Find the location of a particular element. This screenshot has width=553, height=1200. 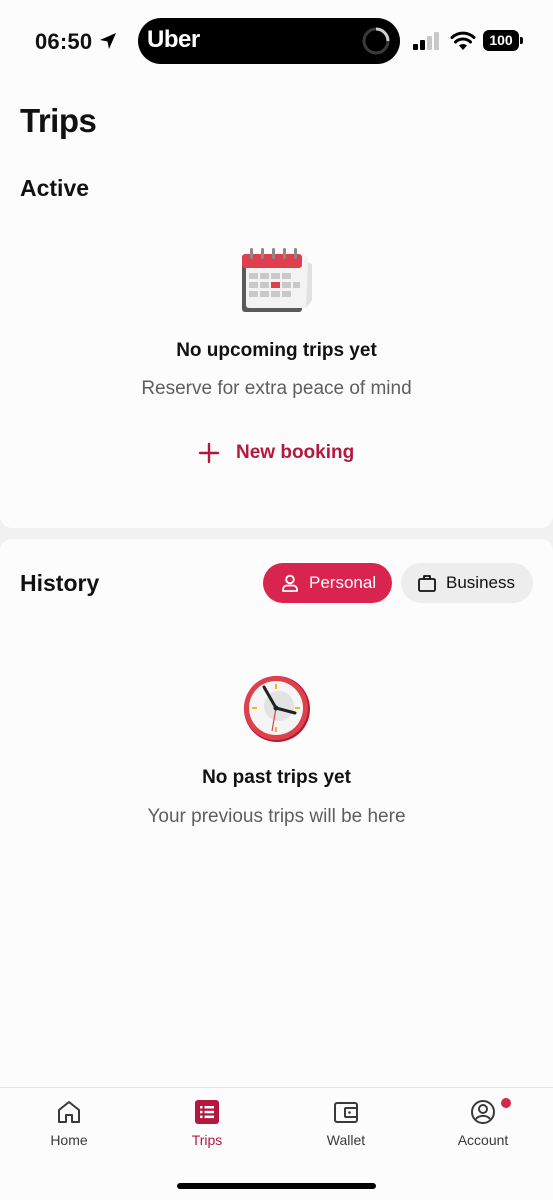

battery-indicator: 100 is located at coordinates (503, 40).